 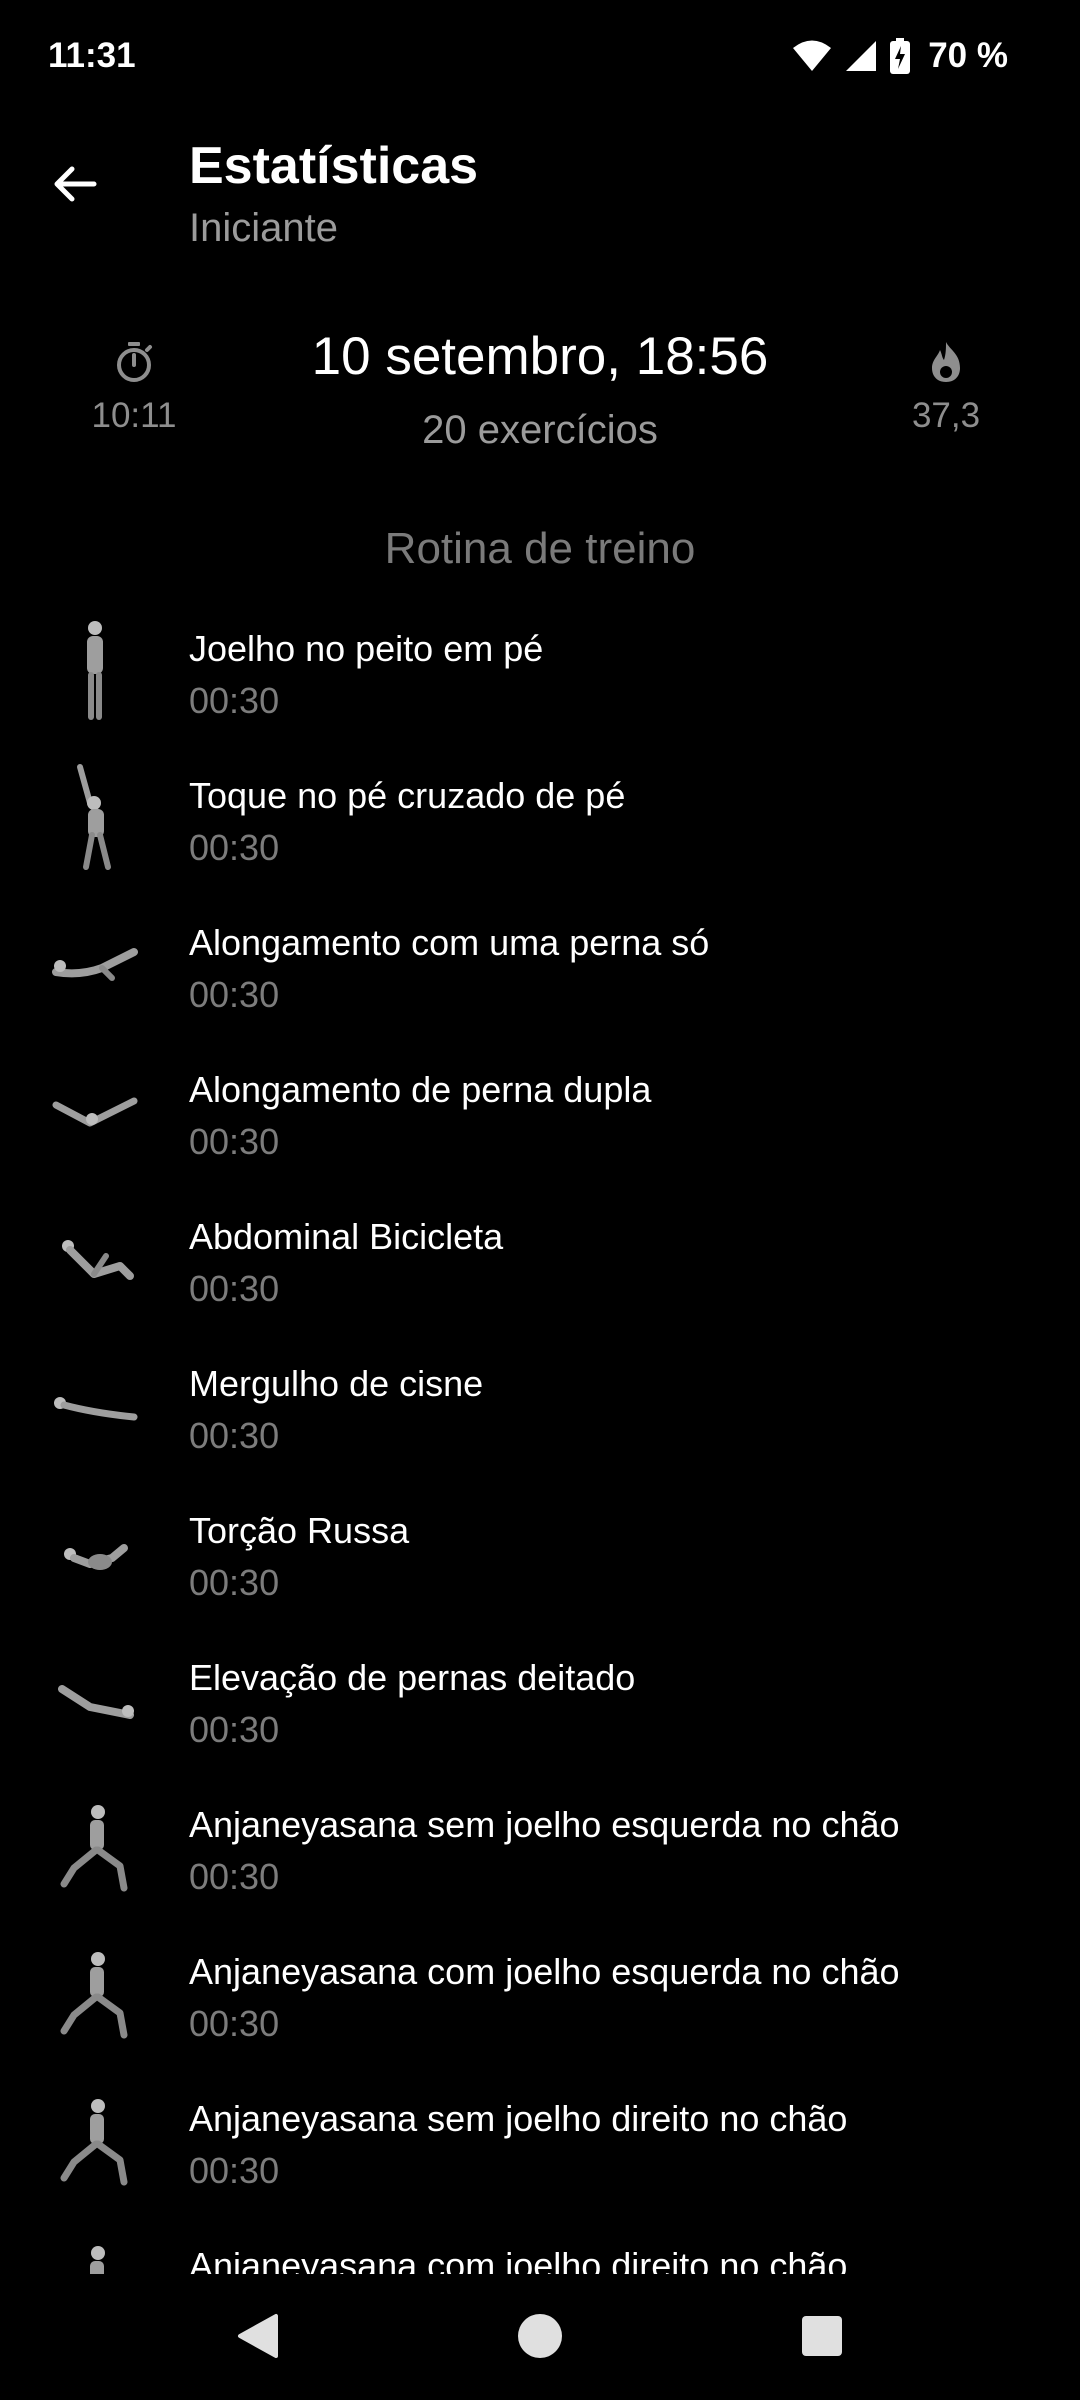 I want to click on exercise-name: Anjaneyasana sem joelho direito no chão, so click(x=518, y=2118).